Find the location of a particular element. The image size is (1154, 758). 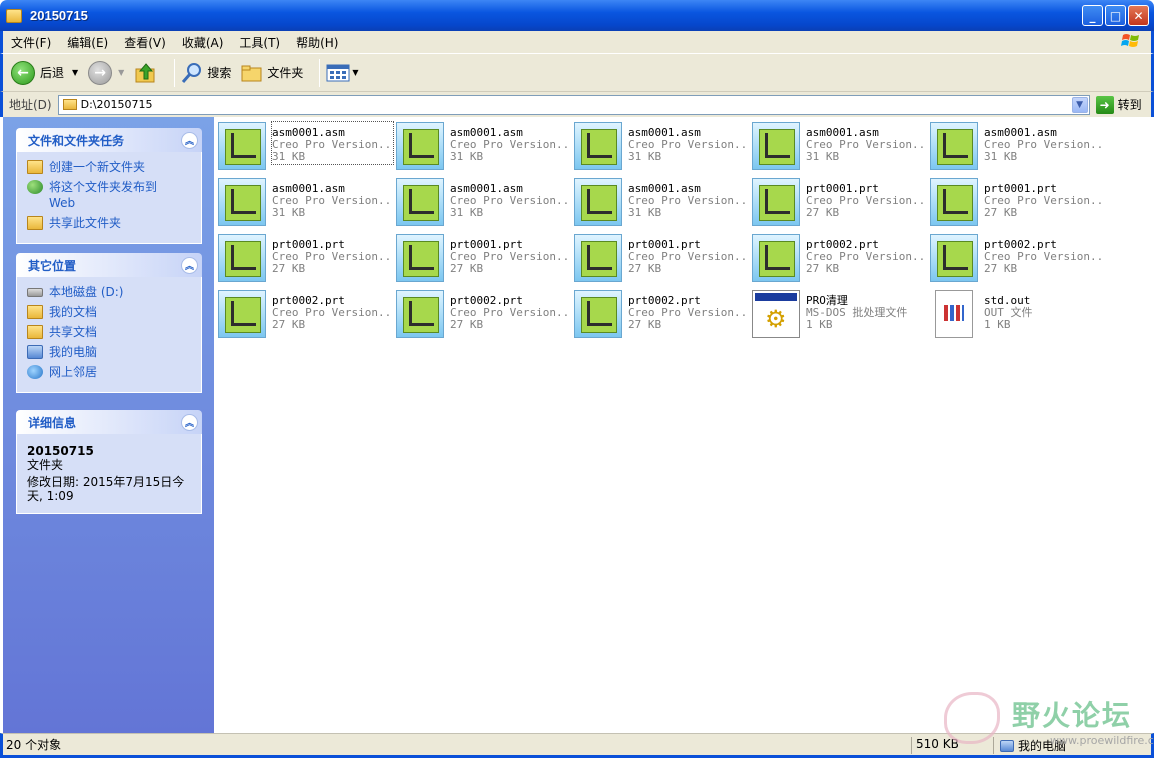

task-new-folder: 创建一个新文件夹 is located at coordinates (110, 167).